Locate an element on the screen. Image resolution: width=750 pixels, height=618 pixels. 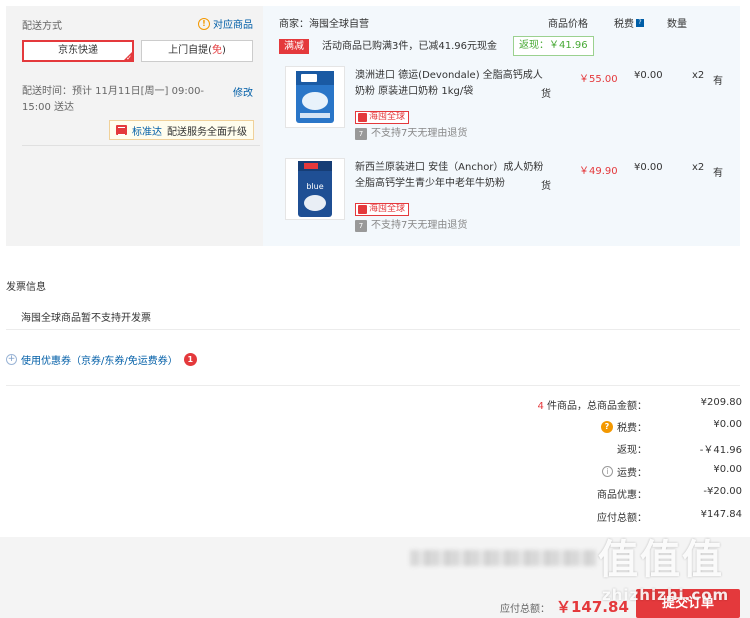
column-header-tax: 税费 ? is located at coordinates (629, 22).